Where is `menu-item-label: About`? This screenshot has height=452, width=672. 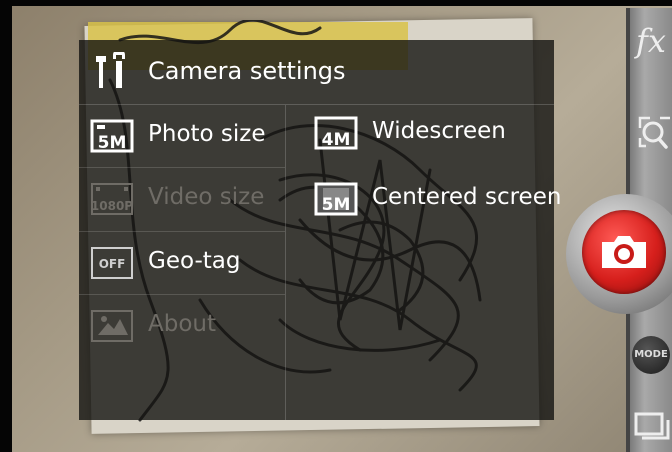
menu-item-label: About is located at coordinates (182, 324).